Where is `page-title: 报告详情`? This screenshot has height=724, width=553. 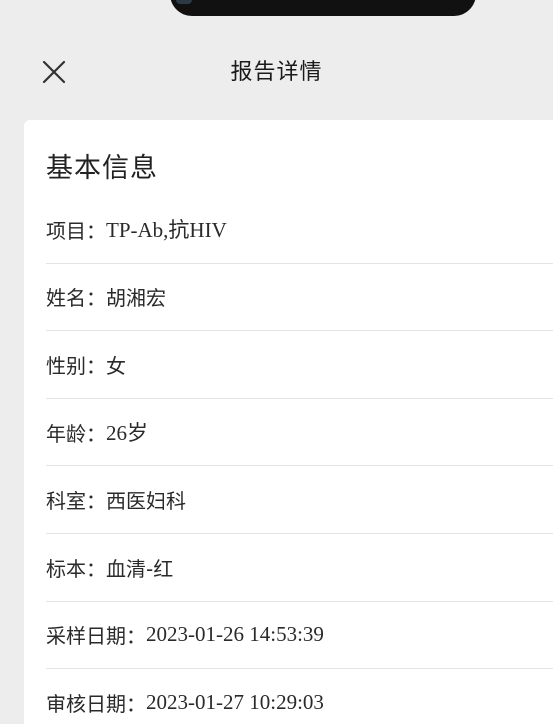
page-title: 报告详情 is located at coordinates (276, 72).